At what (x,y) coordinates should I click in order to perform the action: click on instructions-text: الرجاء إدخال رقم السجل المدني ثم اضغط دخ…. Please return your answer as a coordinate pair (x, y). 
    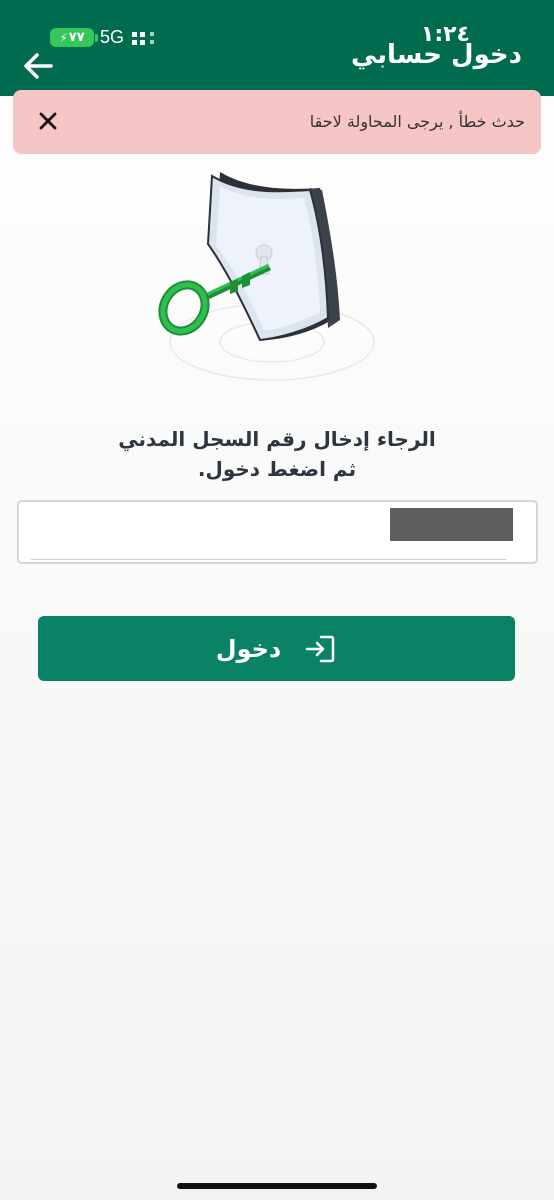
    Looking at the image, I should click on (277, 454).